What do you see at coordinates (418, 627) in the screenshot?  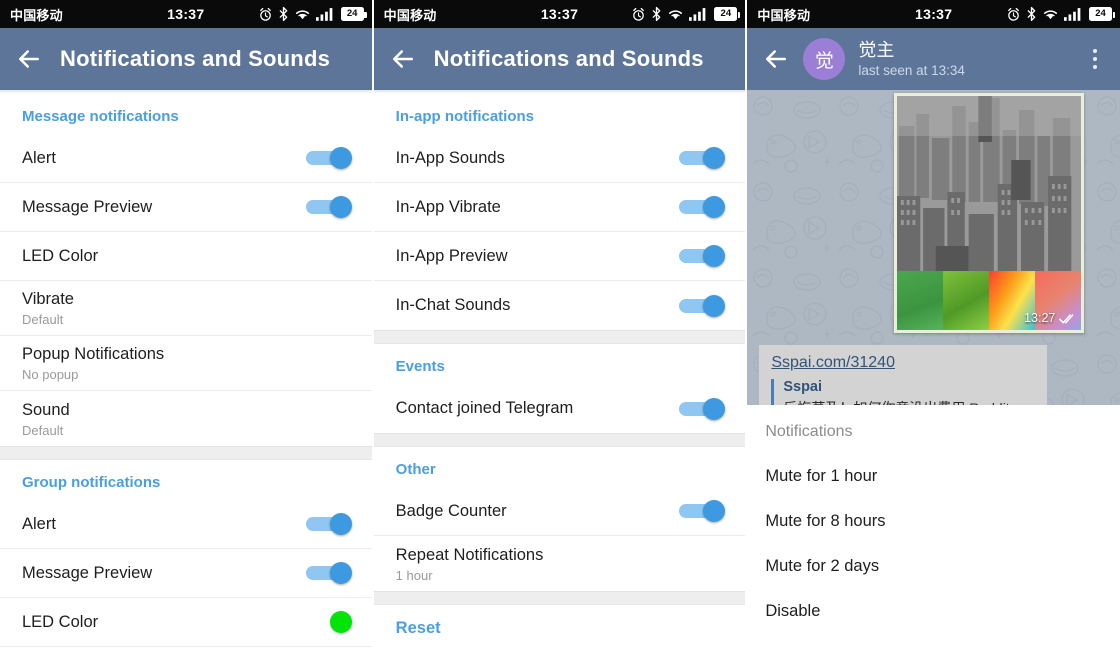 I see `reset-button-label: Reset` at bounding box center [418, 627].